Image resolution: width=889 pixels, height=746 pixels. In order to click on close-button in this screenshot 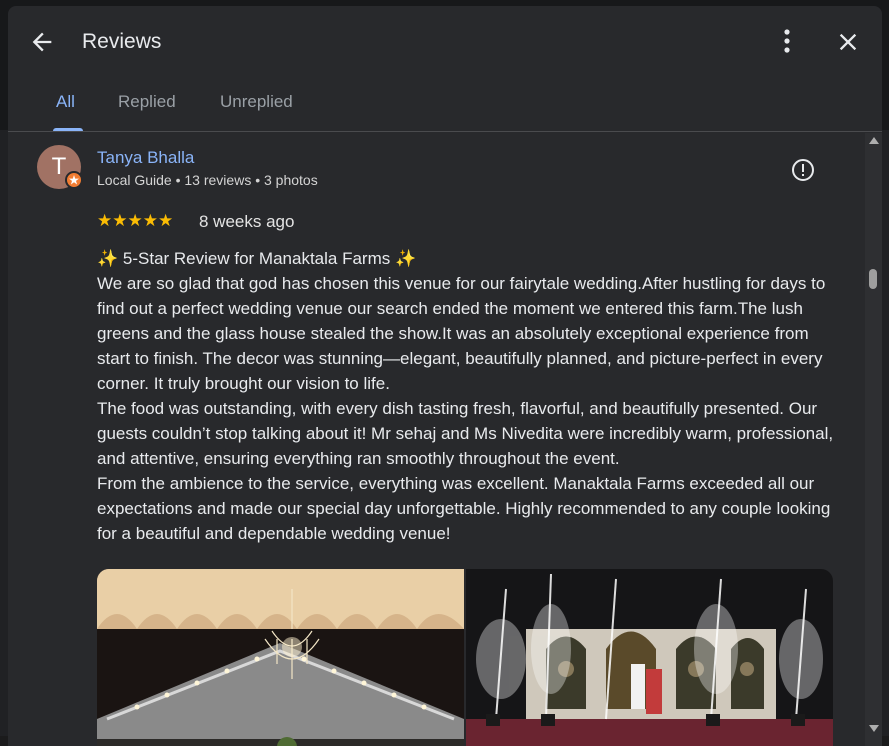, I will do `click(848, 42)`.